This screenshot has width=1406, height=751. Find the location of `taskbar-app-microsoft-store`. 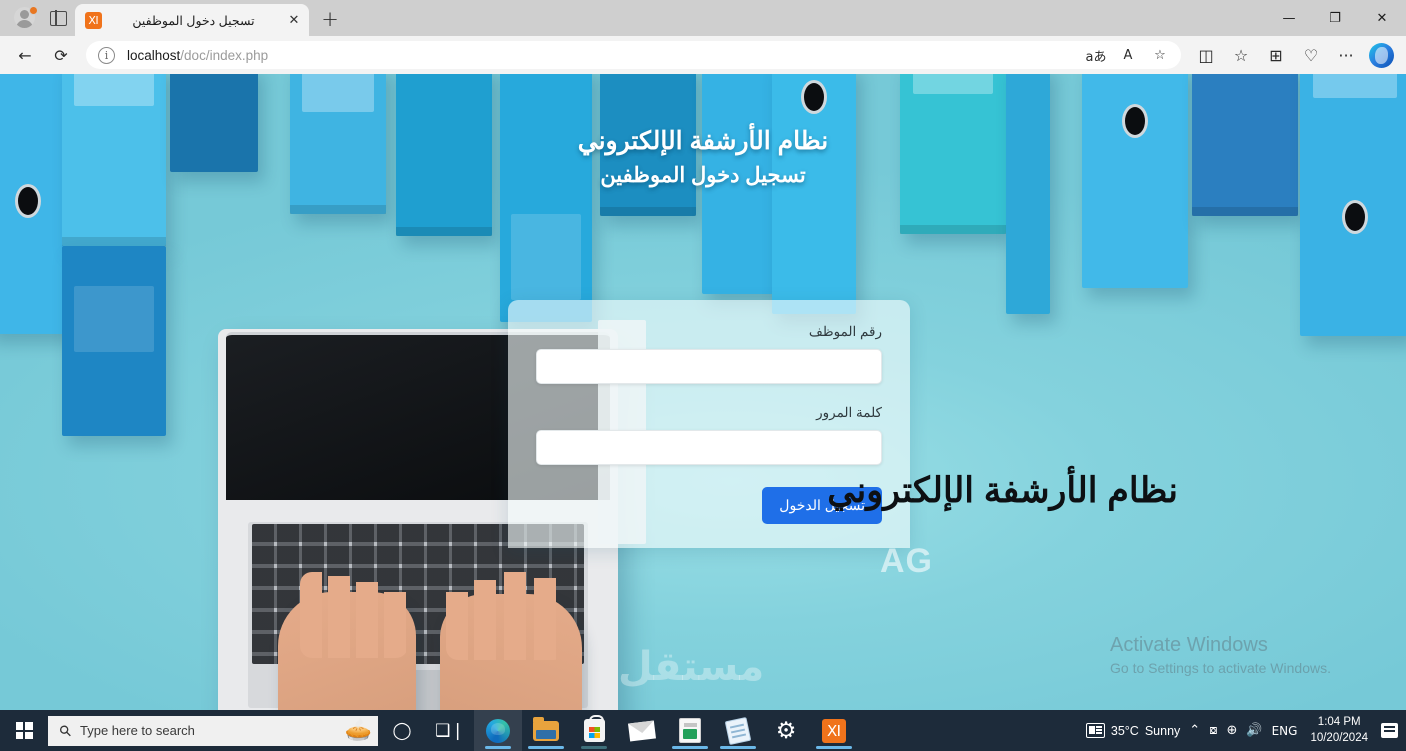

taskbar-app-microsoft-store is located at coordinates (594, 730).